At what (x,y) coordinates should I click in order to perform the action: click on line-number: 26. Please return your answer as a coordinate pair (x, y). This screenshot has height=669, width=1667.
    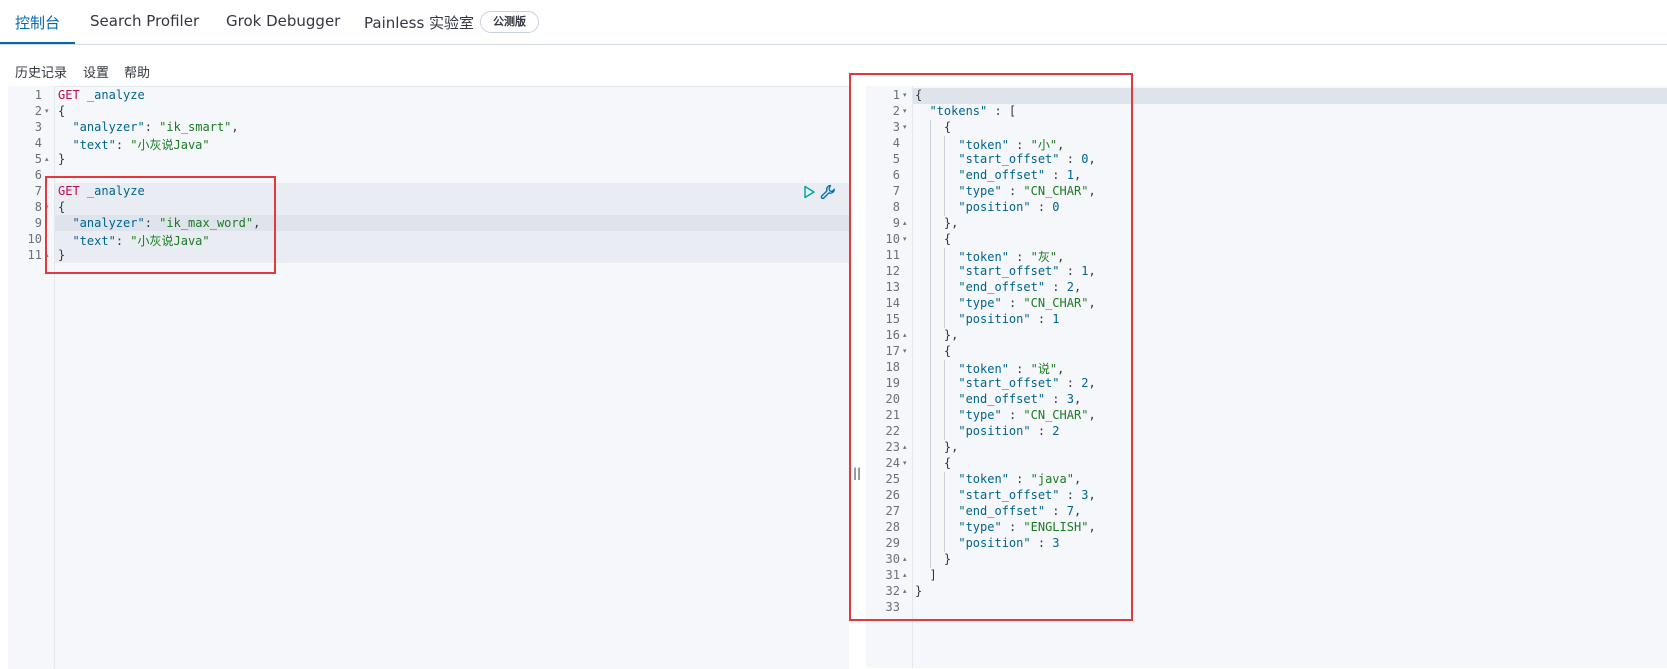
    Looking at the image, I should click on (892, 495).